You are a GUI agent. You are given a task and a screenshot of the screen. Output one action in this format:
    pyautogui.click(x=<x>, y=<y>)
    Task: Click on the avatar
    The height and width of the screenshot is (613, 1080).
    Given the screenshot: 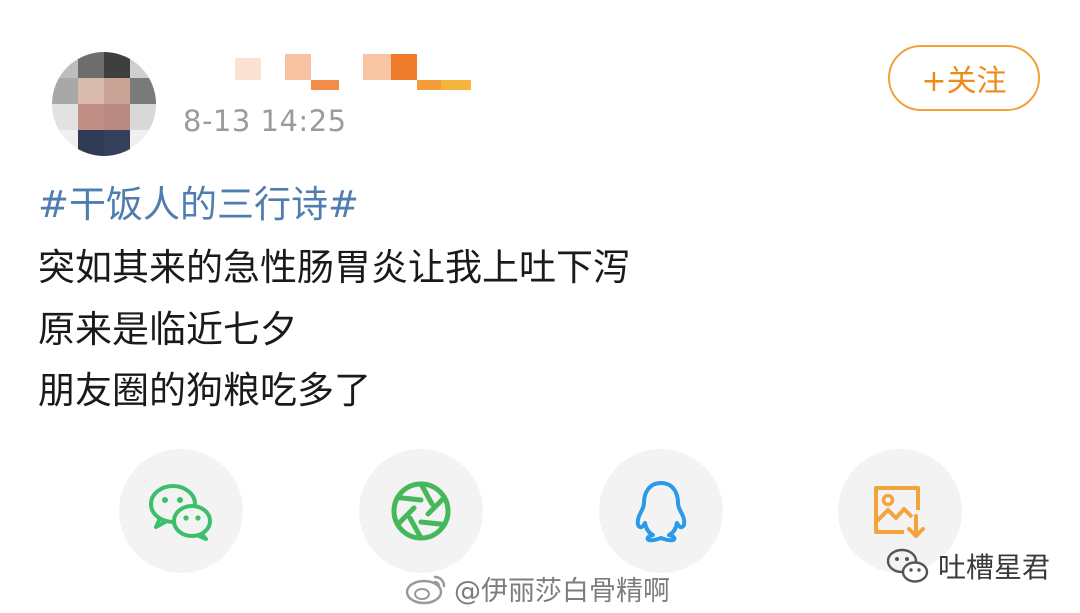 What is the action you would take?
    pyautogui.click(x=104, y=104)
    